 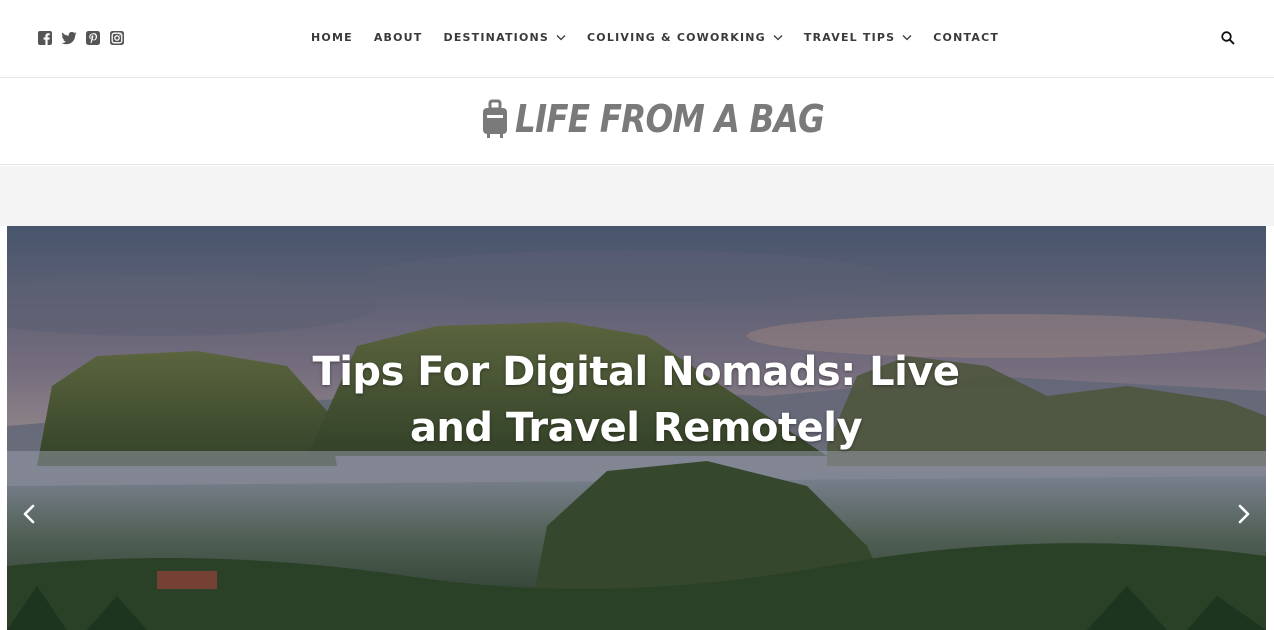 I want to click on site-logo: LIFE FROM A BAG, so click(x=678, y=119).